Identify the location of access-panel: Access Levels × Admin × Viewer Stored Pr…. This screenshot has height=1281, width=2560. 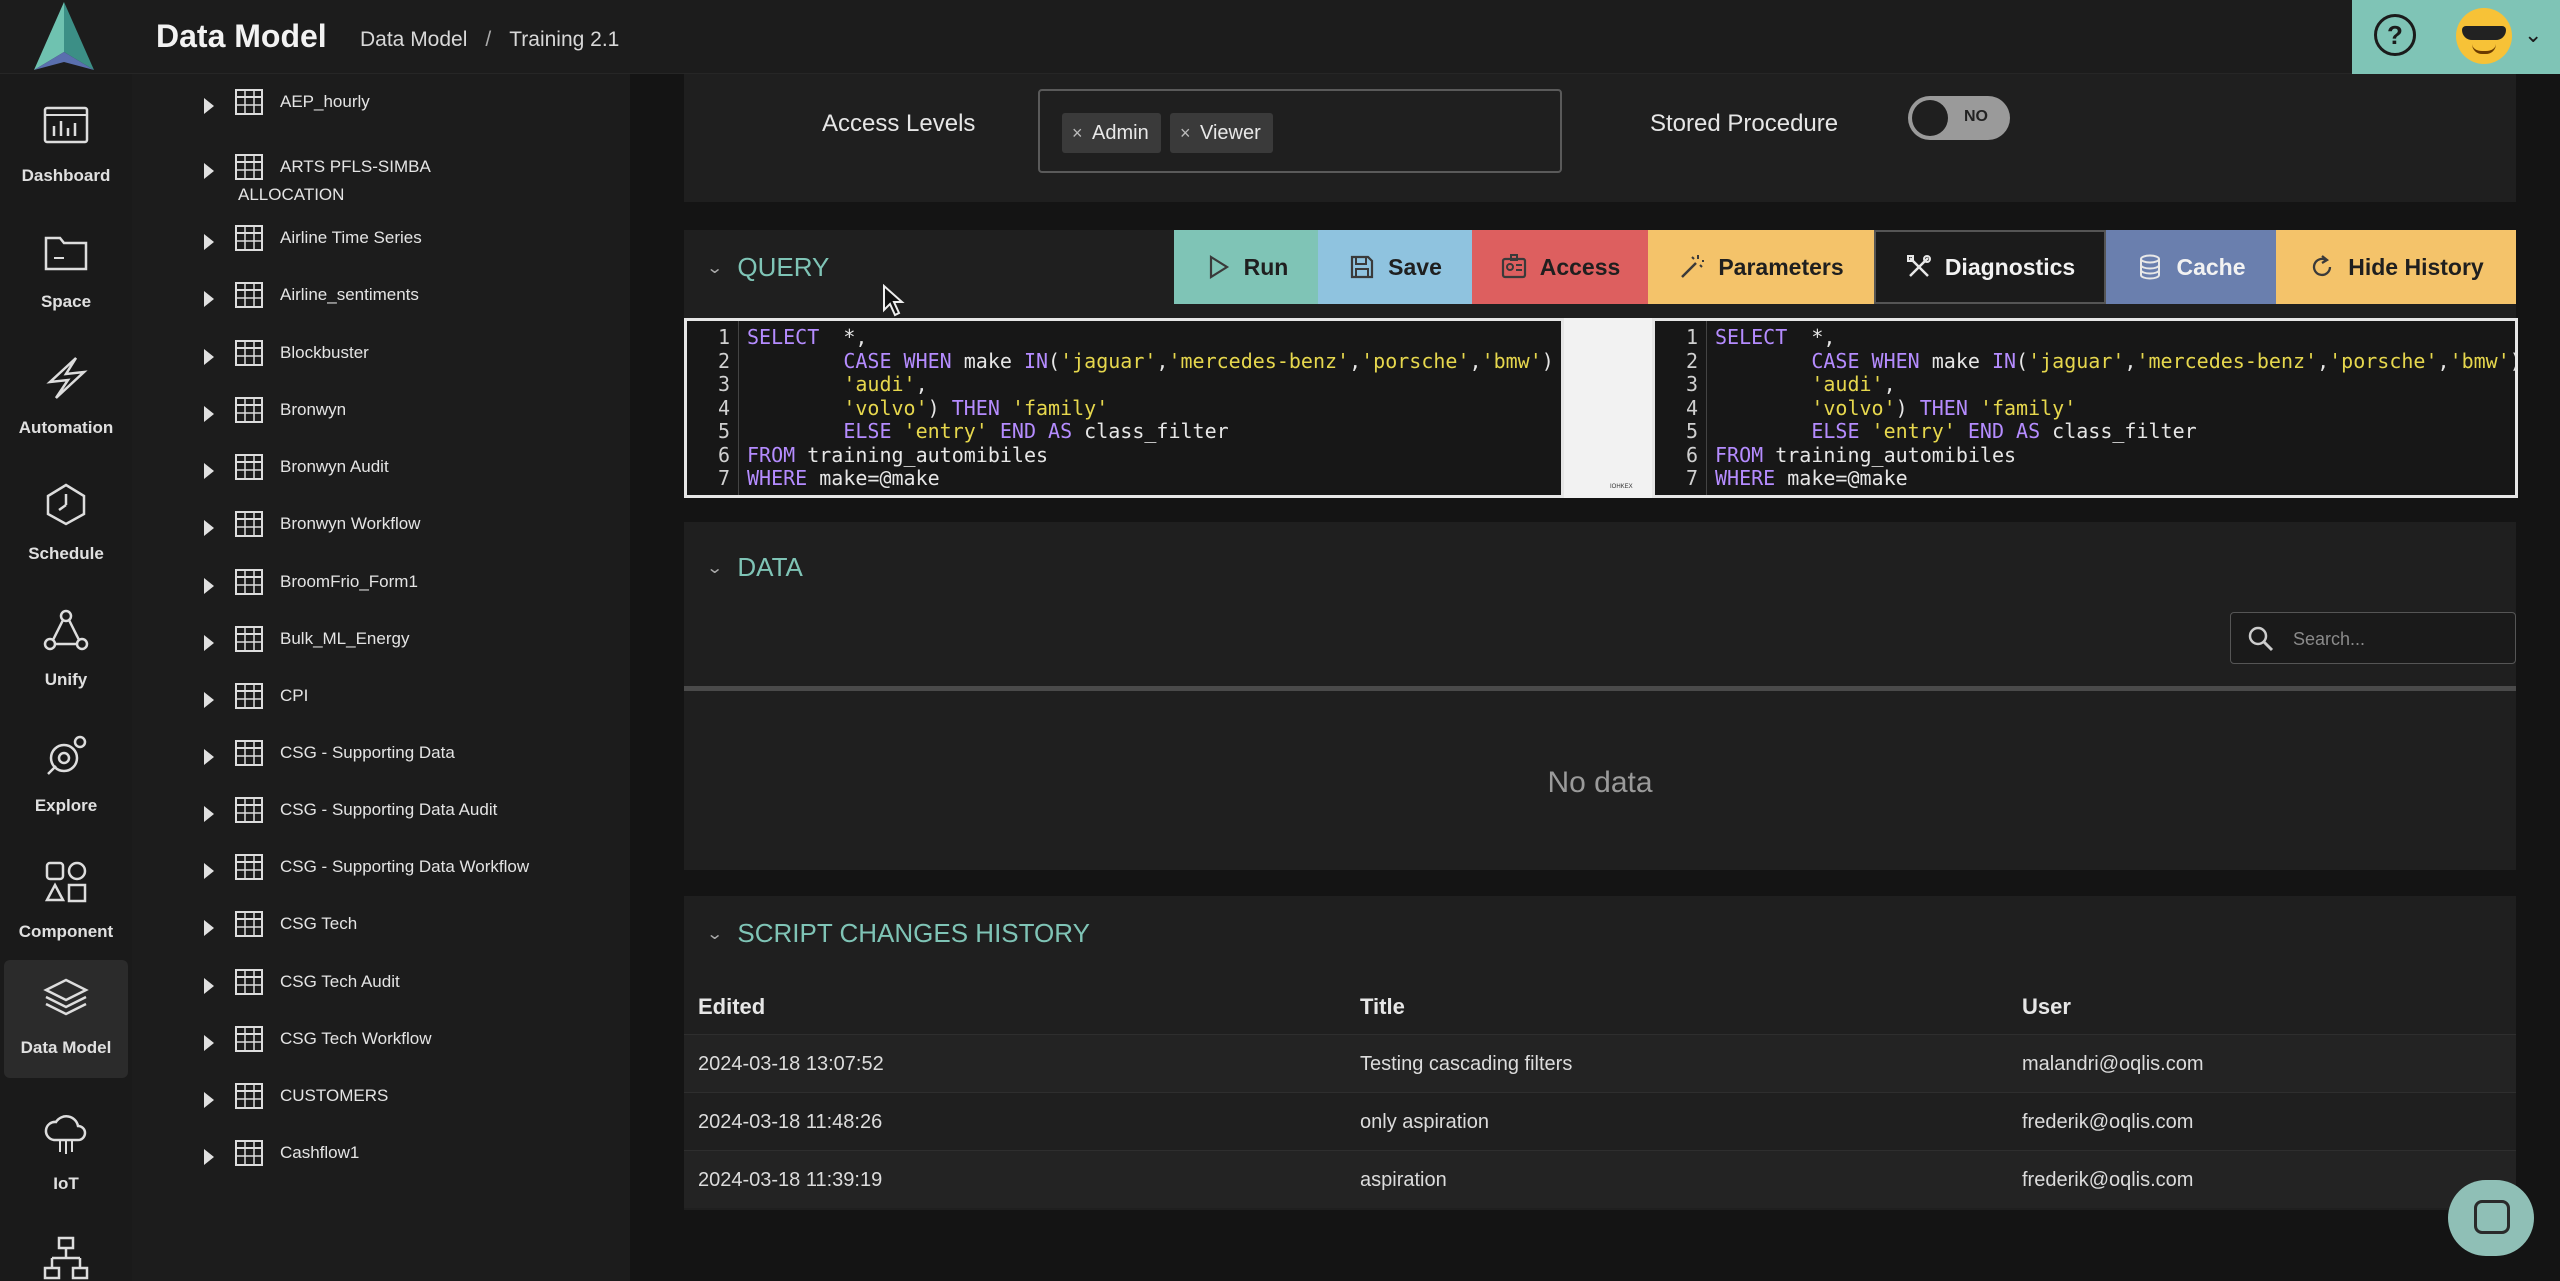
(1600, 138).